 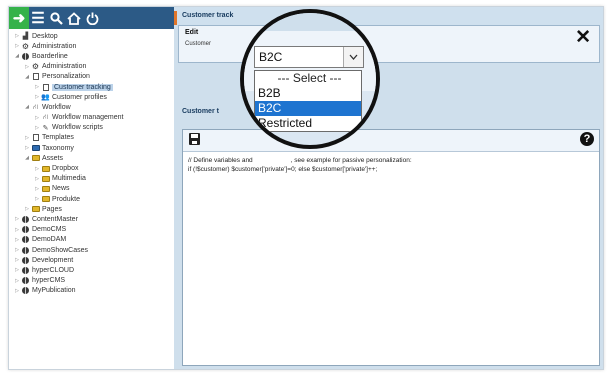 What do you see at coordinates (38, 18) in the screenshot?
I see `menu-icon: ☰` at bounding box center [38, 18].